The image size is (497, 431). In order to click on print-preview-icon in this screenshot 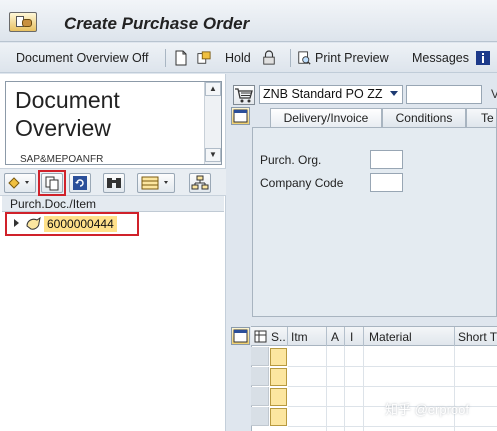, I will do `click(304, 58)`.